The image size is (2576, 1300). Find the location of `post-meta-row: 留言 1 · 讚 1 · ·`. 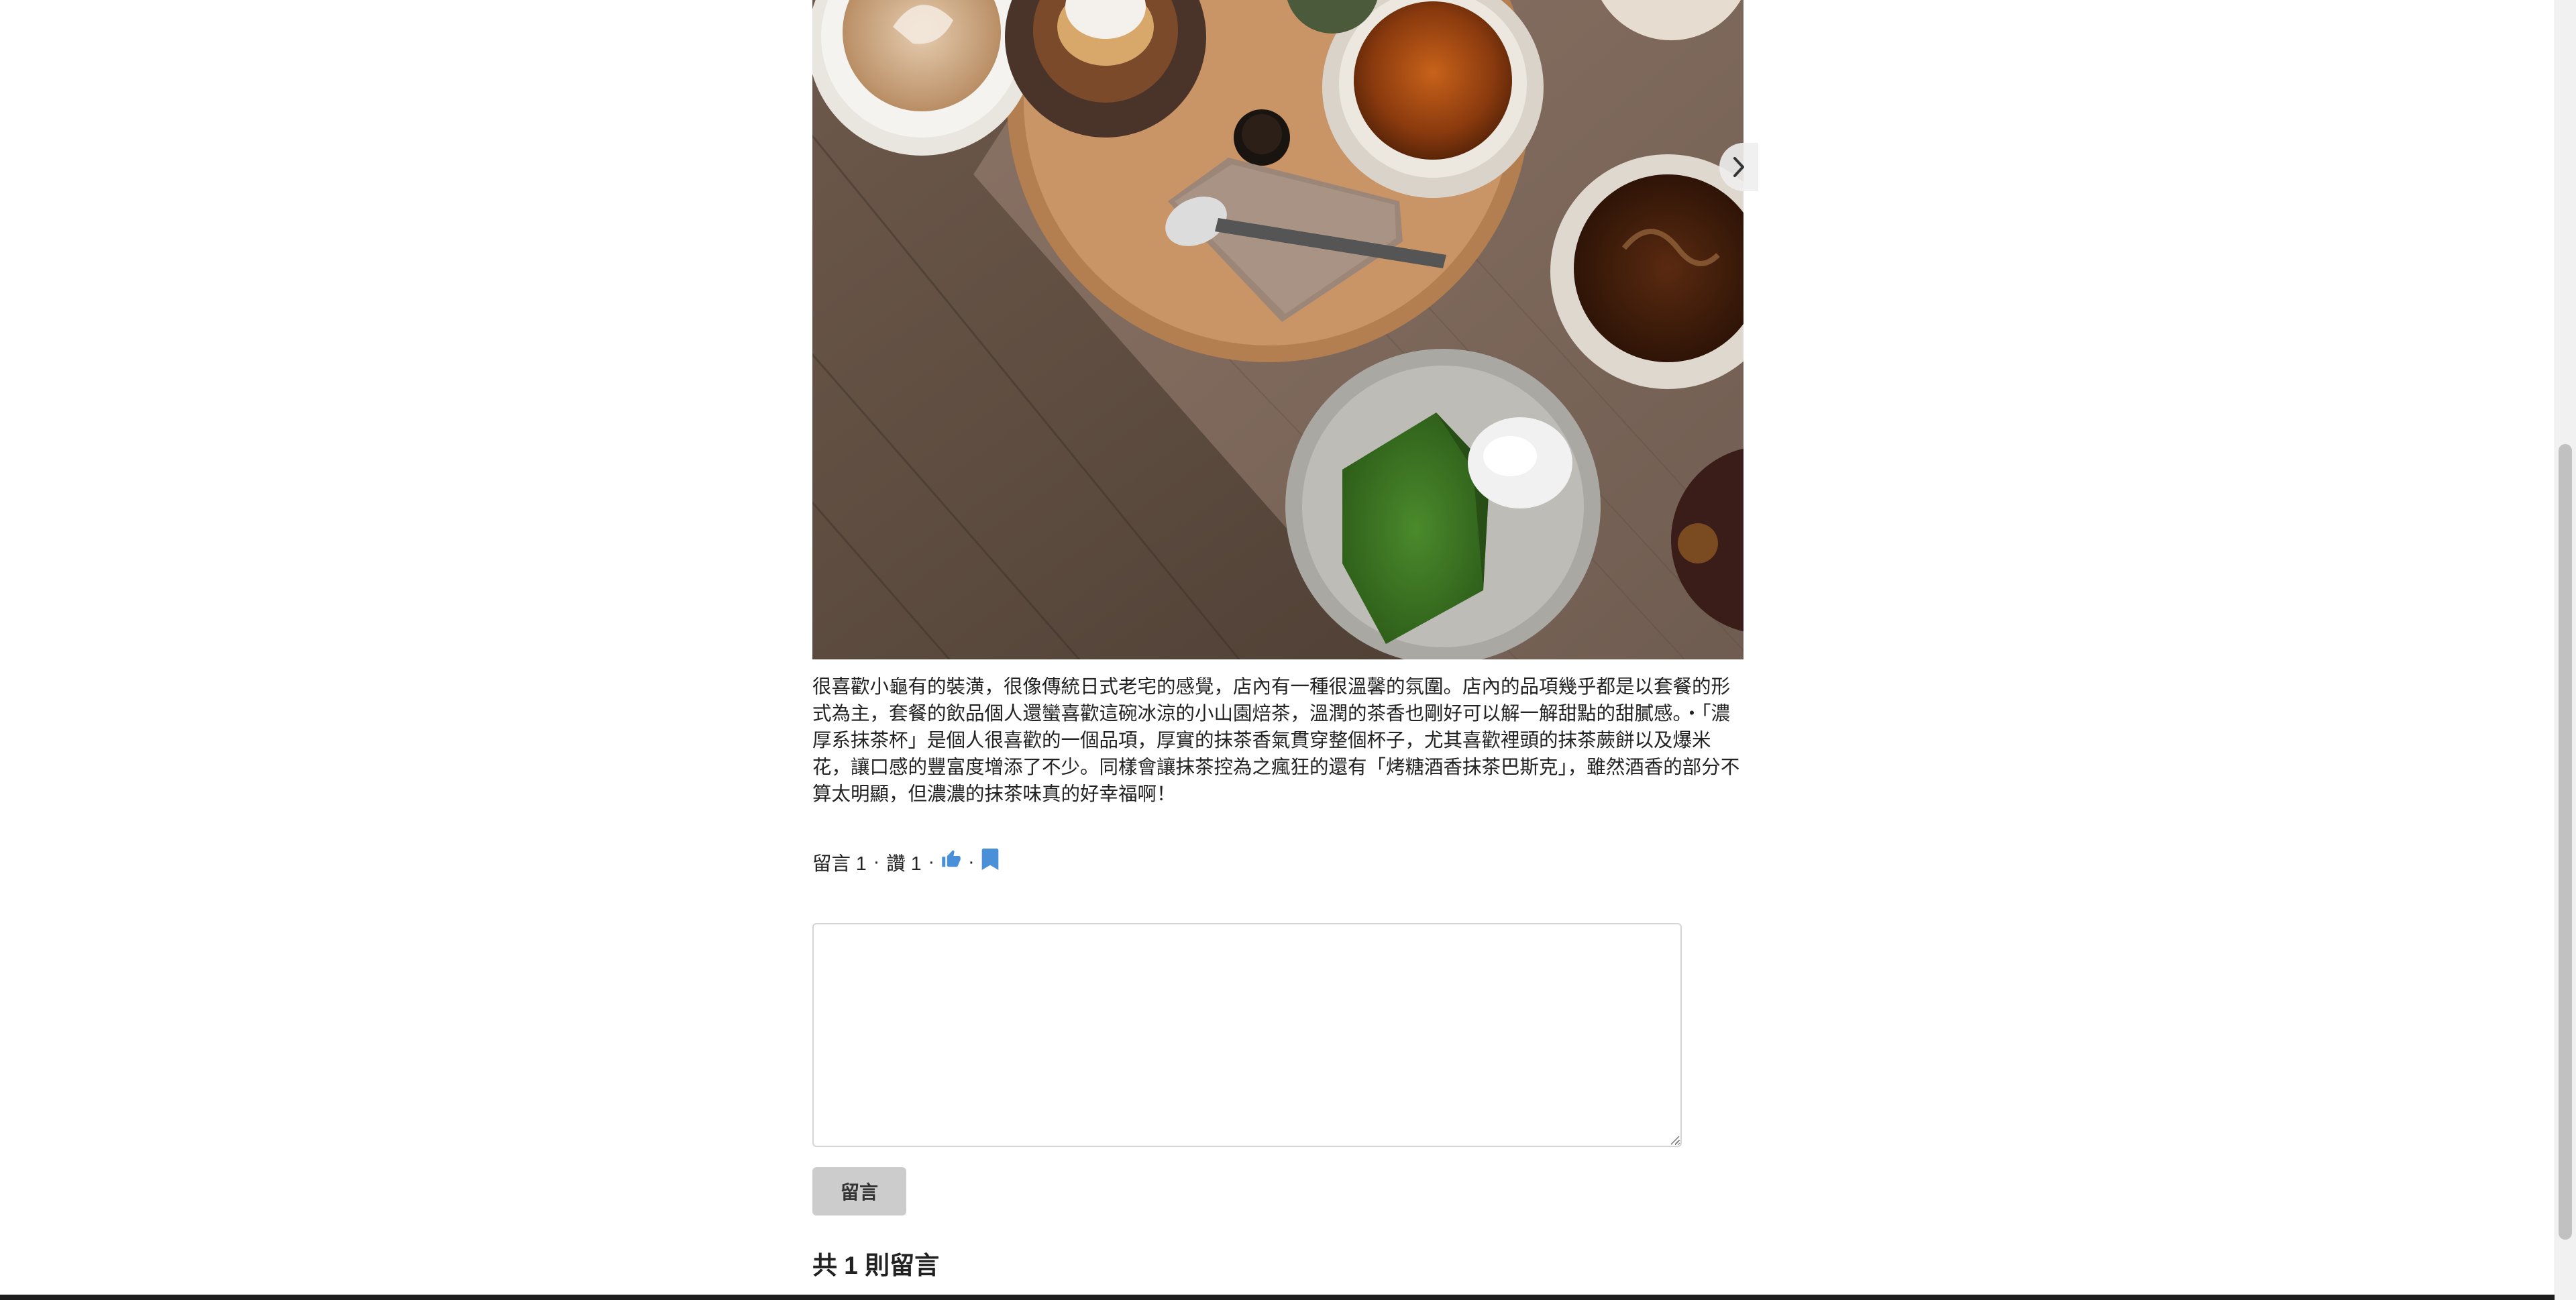

post-meta-row: 留言 1 · 讚 1 · · is located at coordinates (905, 862).